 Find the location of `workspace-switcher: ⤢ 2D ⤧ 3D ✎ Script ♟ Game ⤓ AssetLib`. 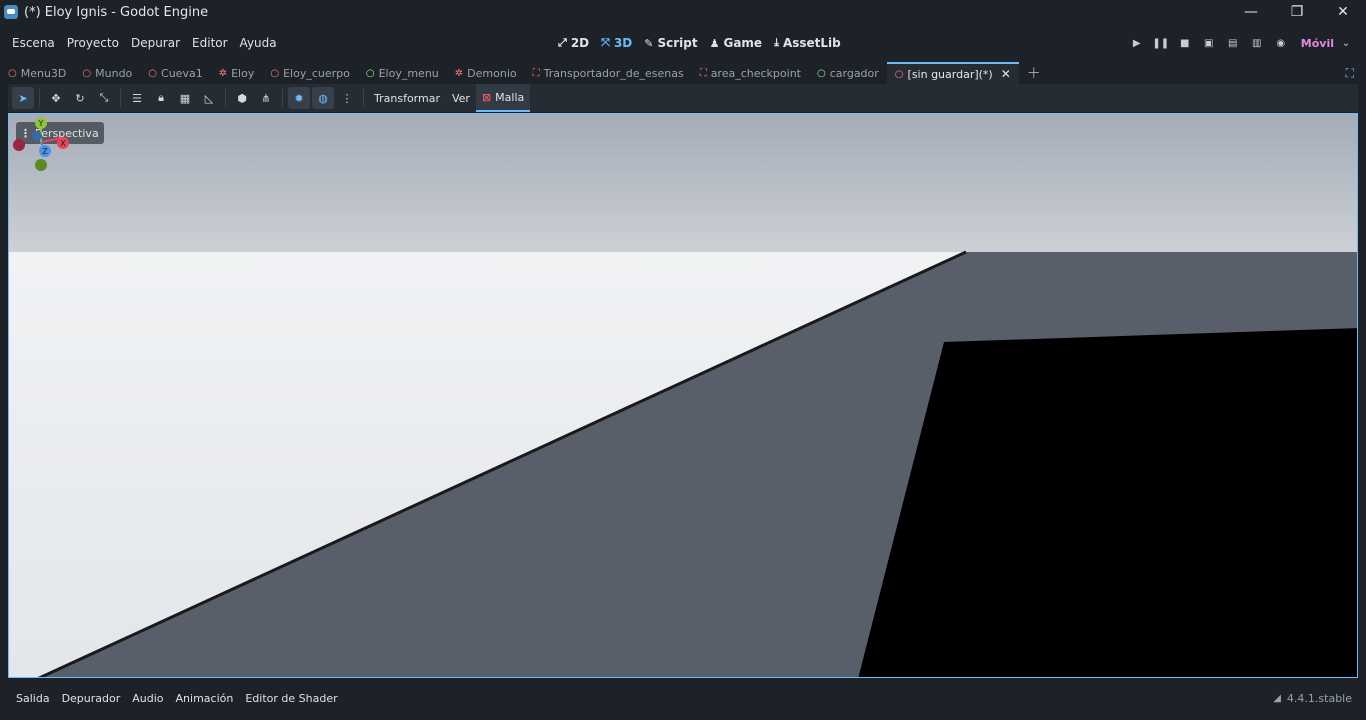

workspace-switcher: ⤢ 2D ⤧ 3D ✎ Script ♟ Game ⤓ AssetLib is located at coordinates (699, 43).